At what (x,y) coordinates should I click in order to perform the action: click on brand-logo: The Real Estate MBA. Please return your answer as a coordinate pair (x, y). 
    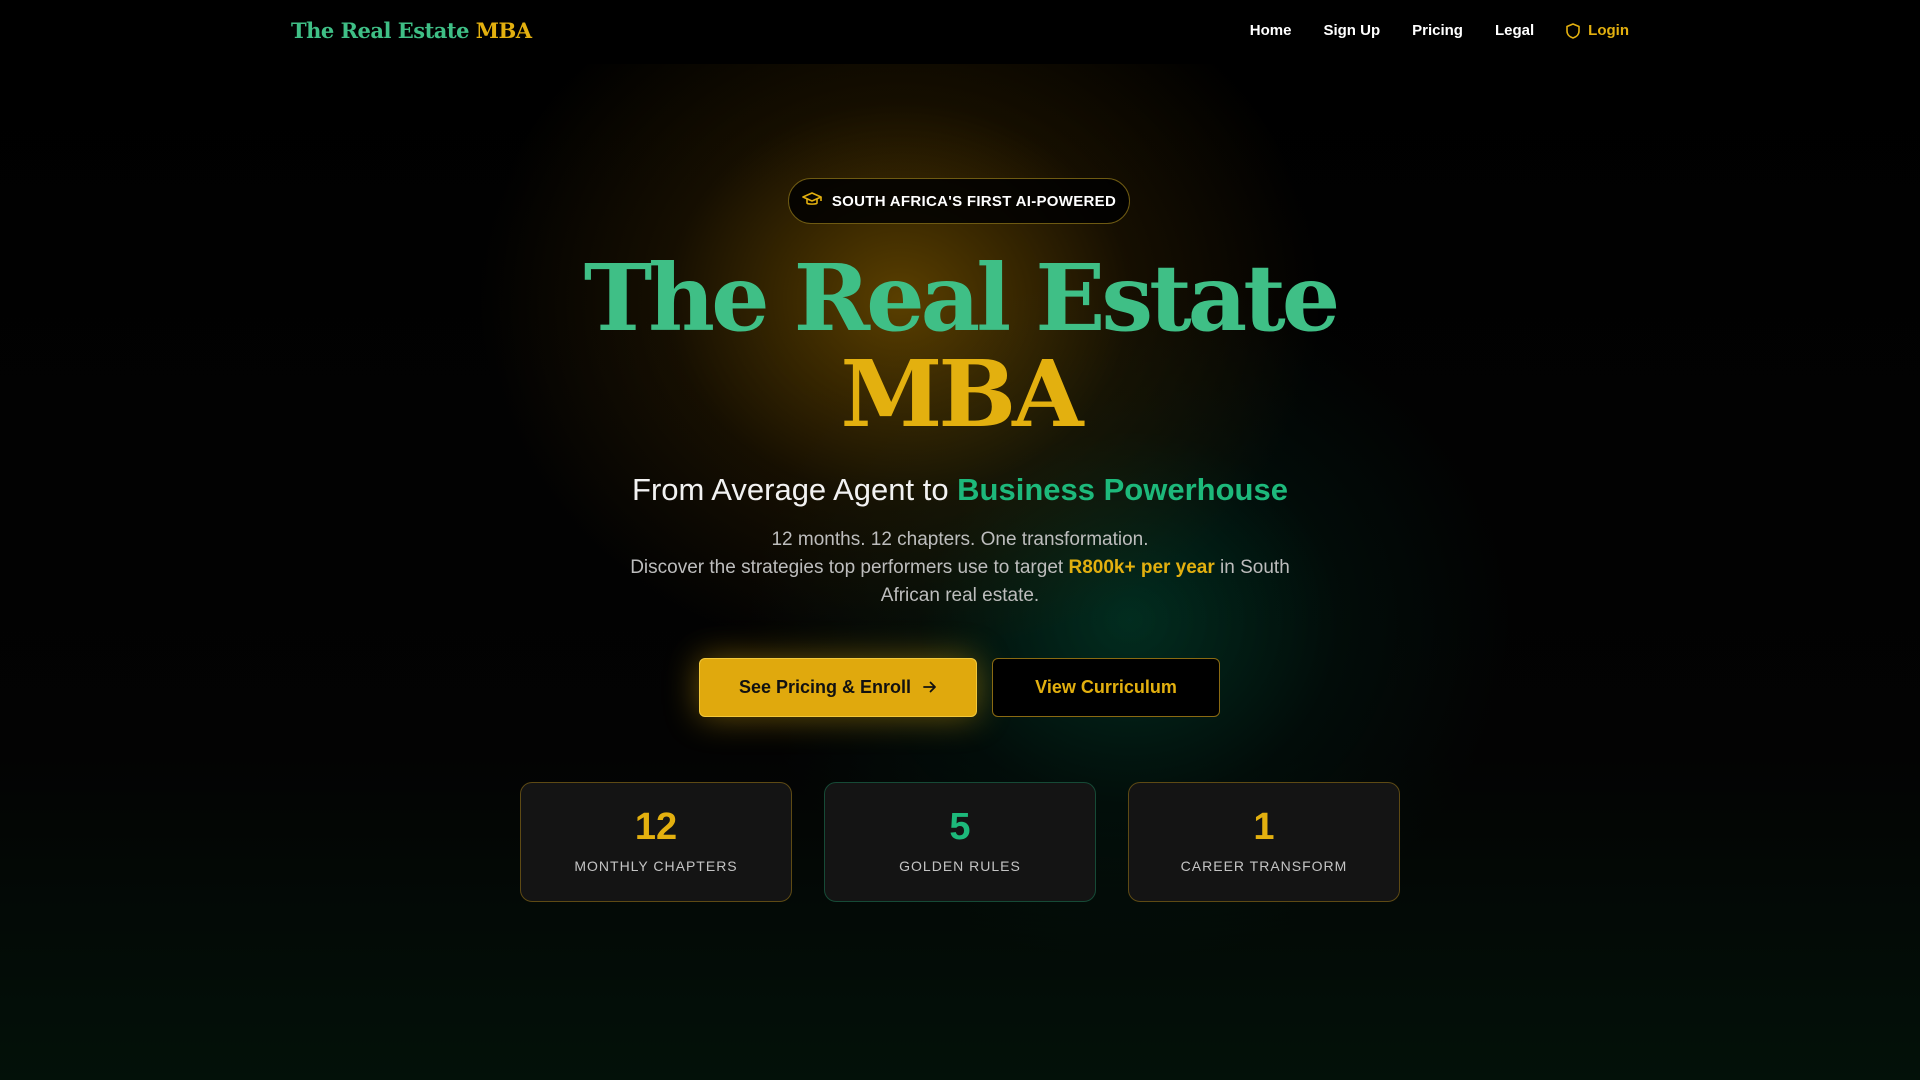
    Looking at the image, I should click on (411, 30).